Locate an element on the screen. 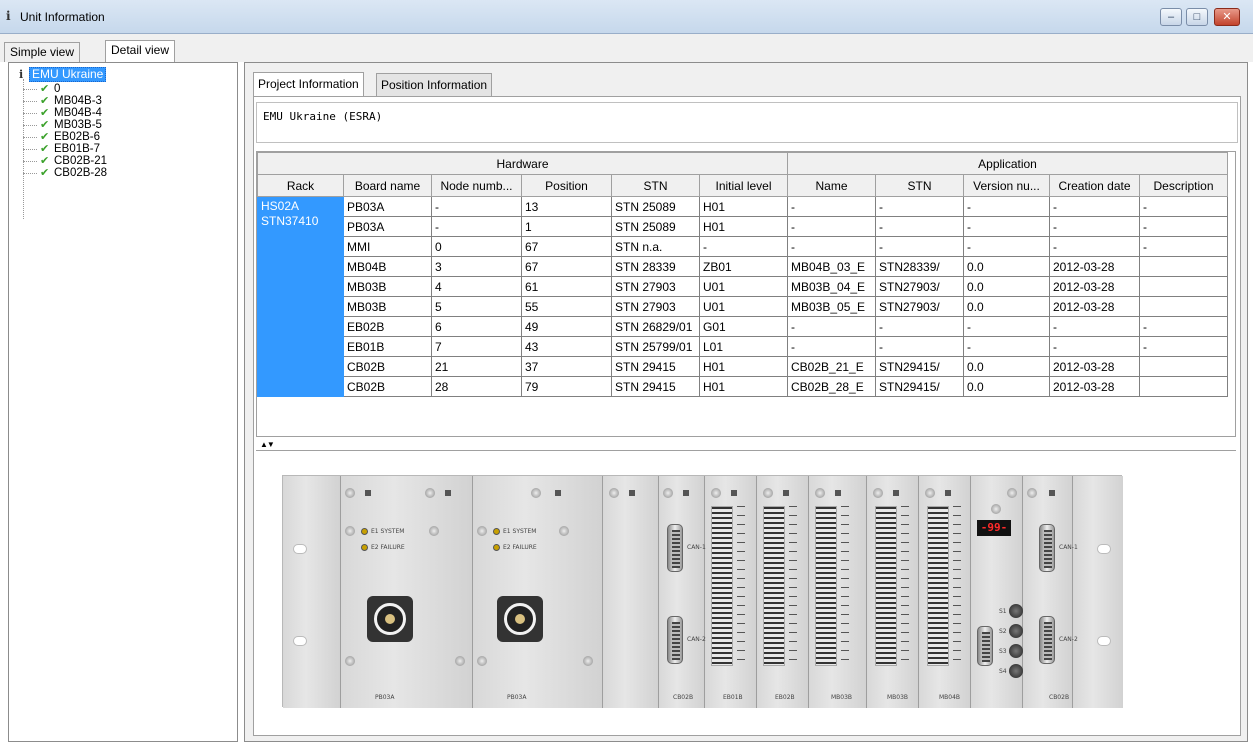  table-cell: ZB01 is located at coordinates (743, 266).